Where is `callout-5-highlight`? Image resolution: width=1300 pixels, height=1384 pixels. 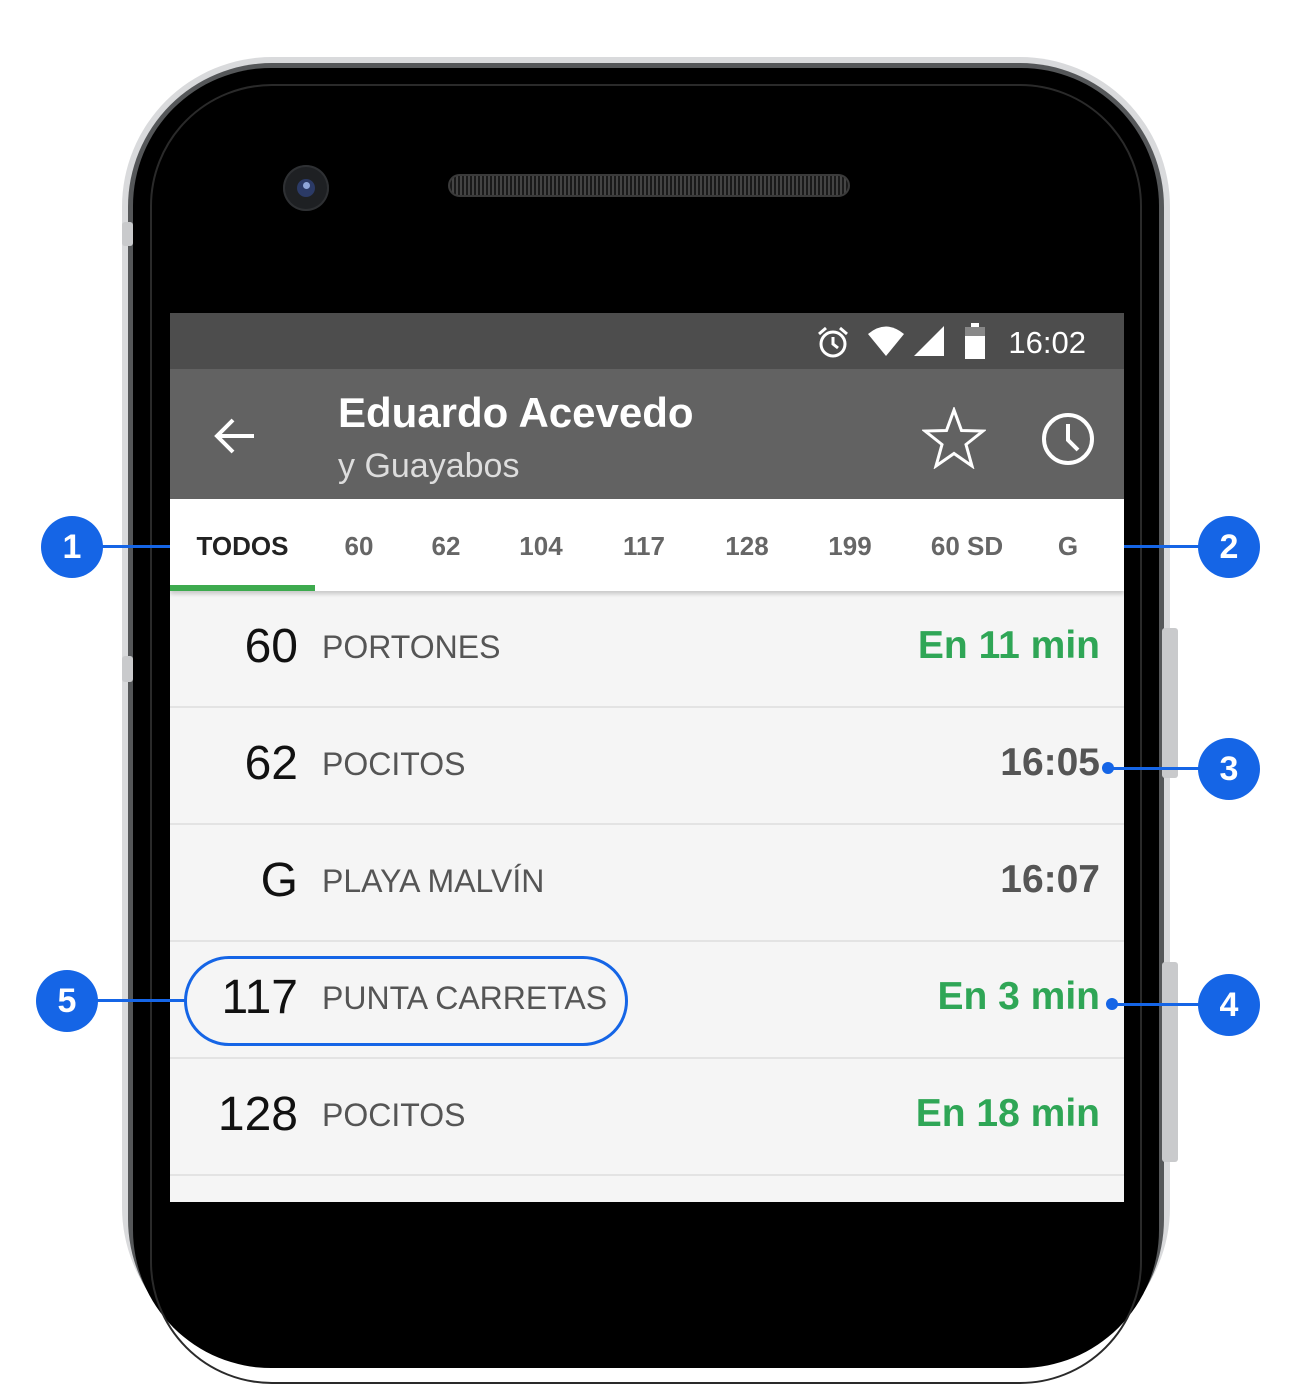 callout-5-highlight is located at coordinates (406, 1001).